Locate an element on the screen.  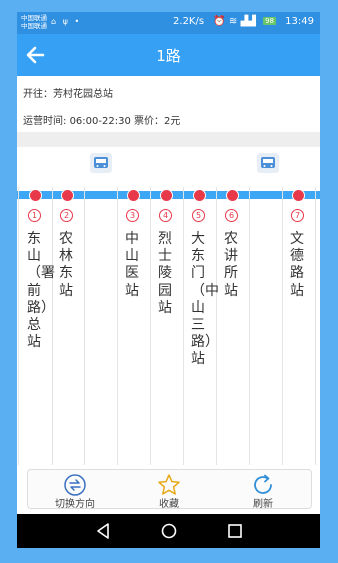
stop-number: 6 is located at coordinates (231, 215).